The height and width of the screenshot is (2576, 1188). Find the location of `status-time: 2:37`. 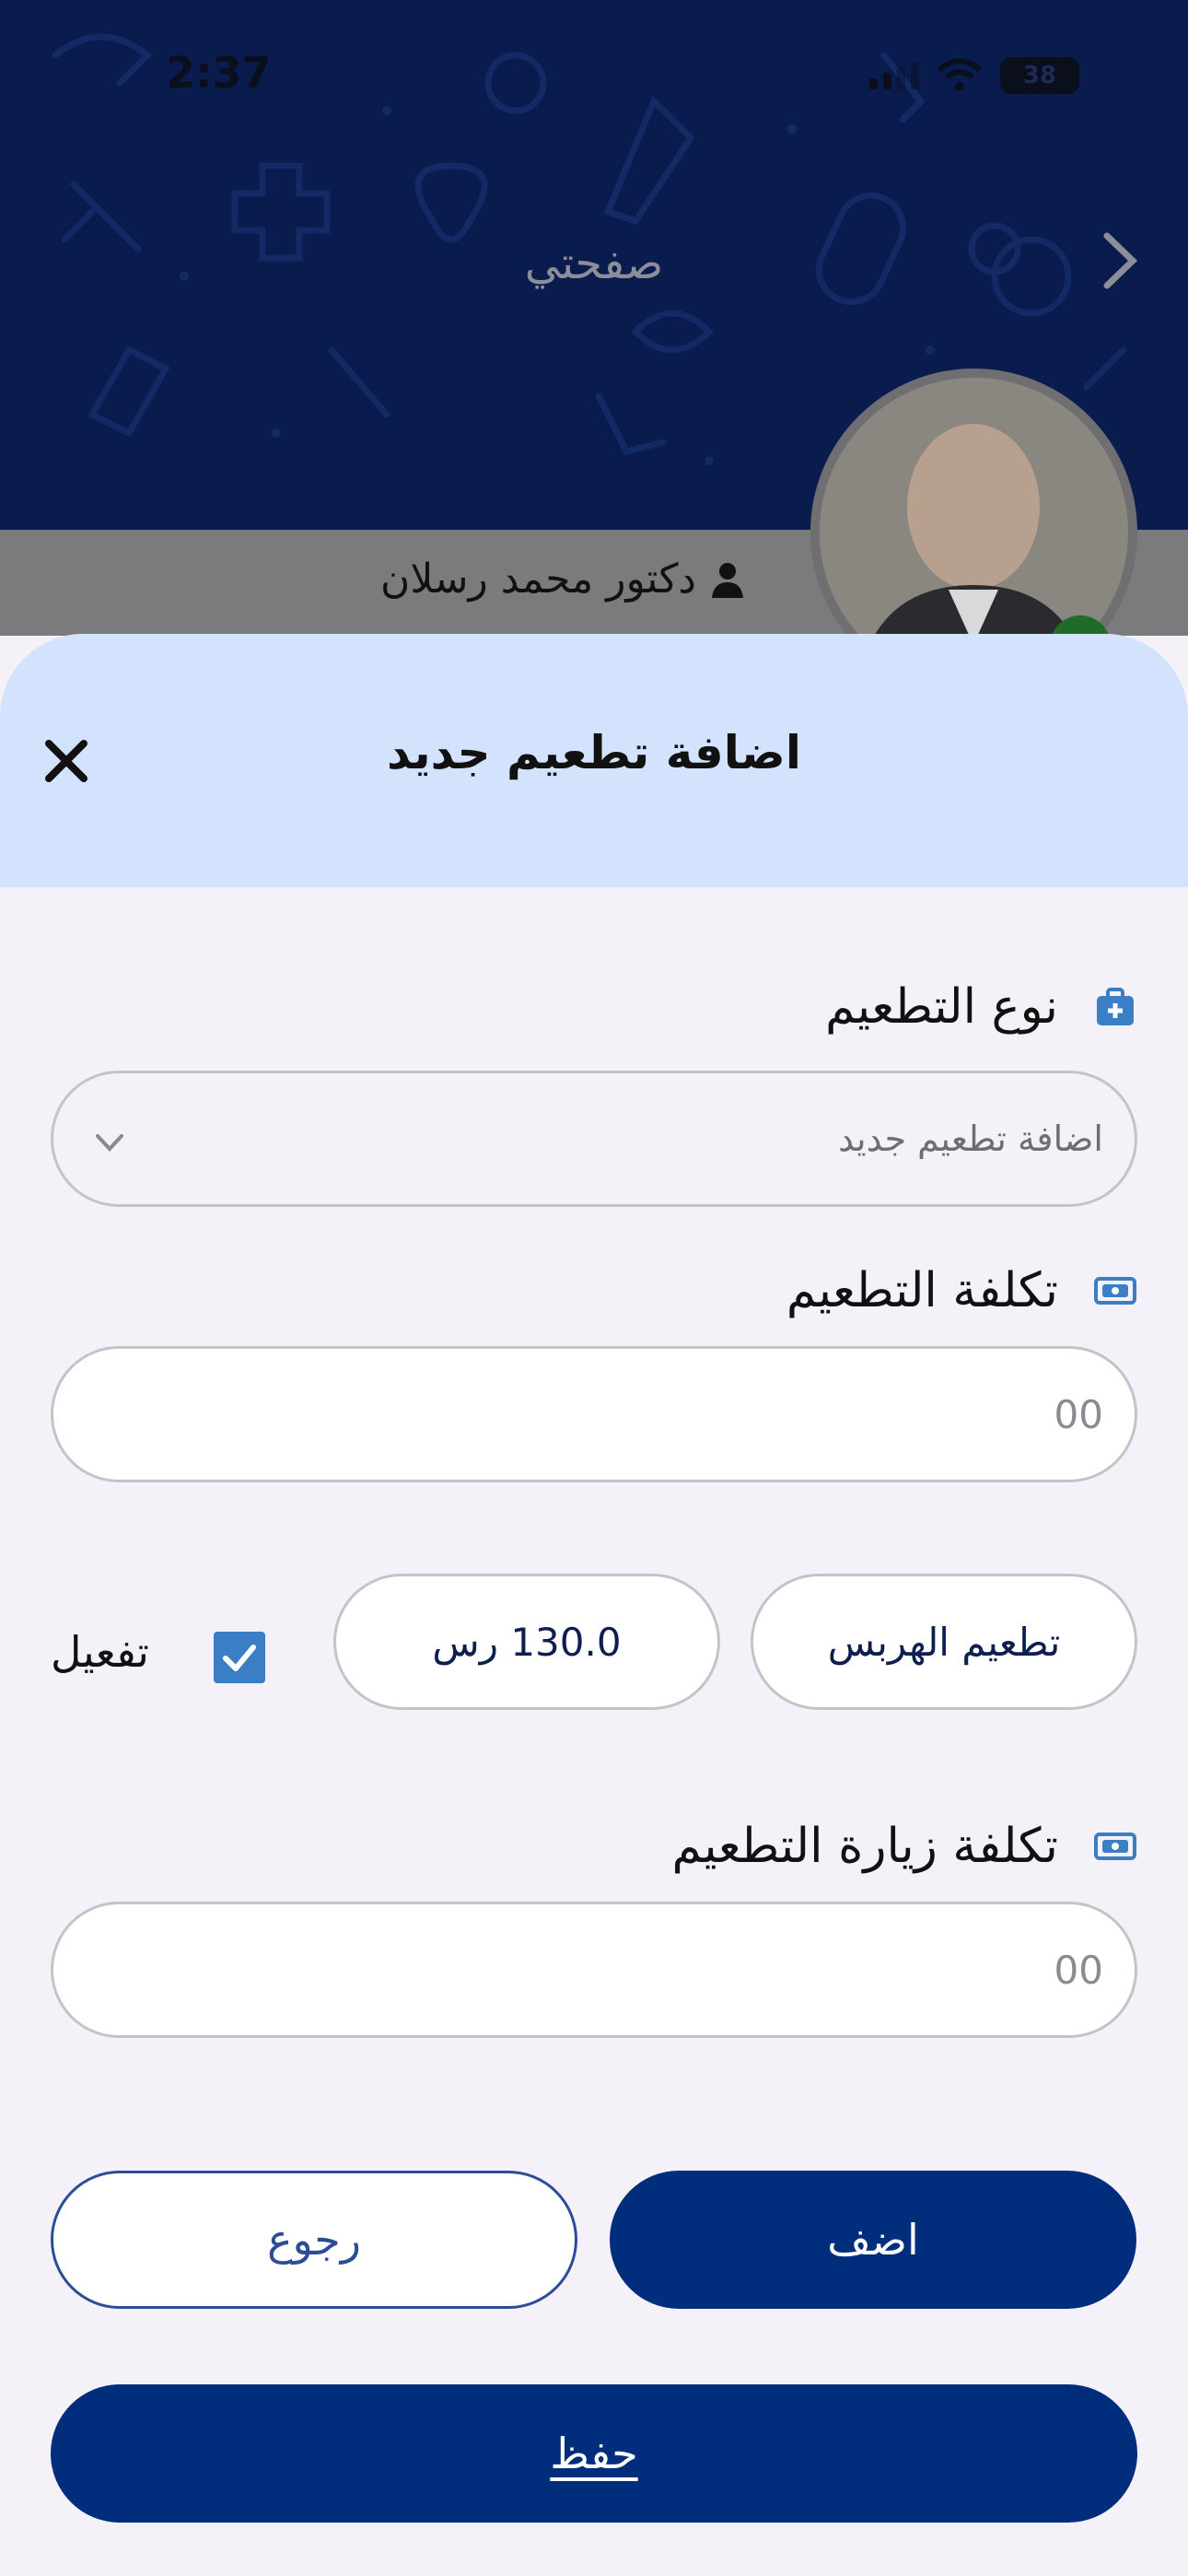

status-time: 2:37 is located at coordinates (219, 73).